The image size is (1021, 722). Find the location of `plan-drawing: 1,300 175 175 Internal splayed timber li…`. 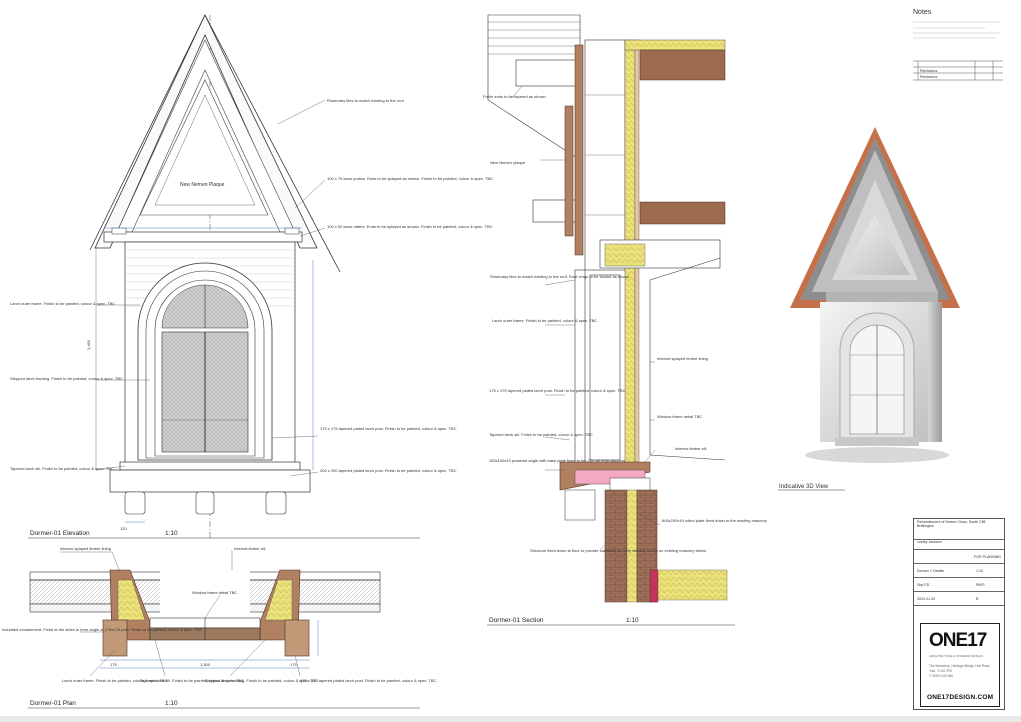

plan-drawing: 1,300 175 175 Internal splayed timber li… is located at coordinates (219, 627).